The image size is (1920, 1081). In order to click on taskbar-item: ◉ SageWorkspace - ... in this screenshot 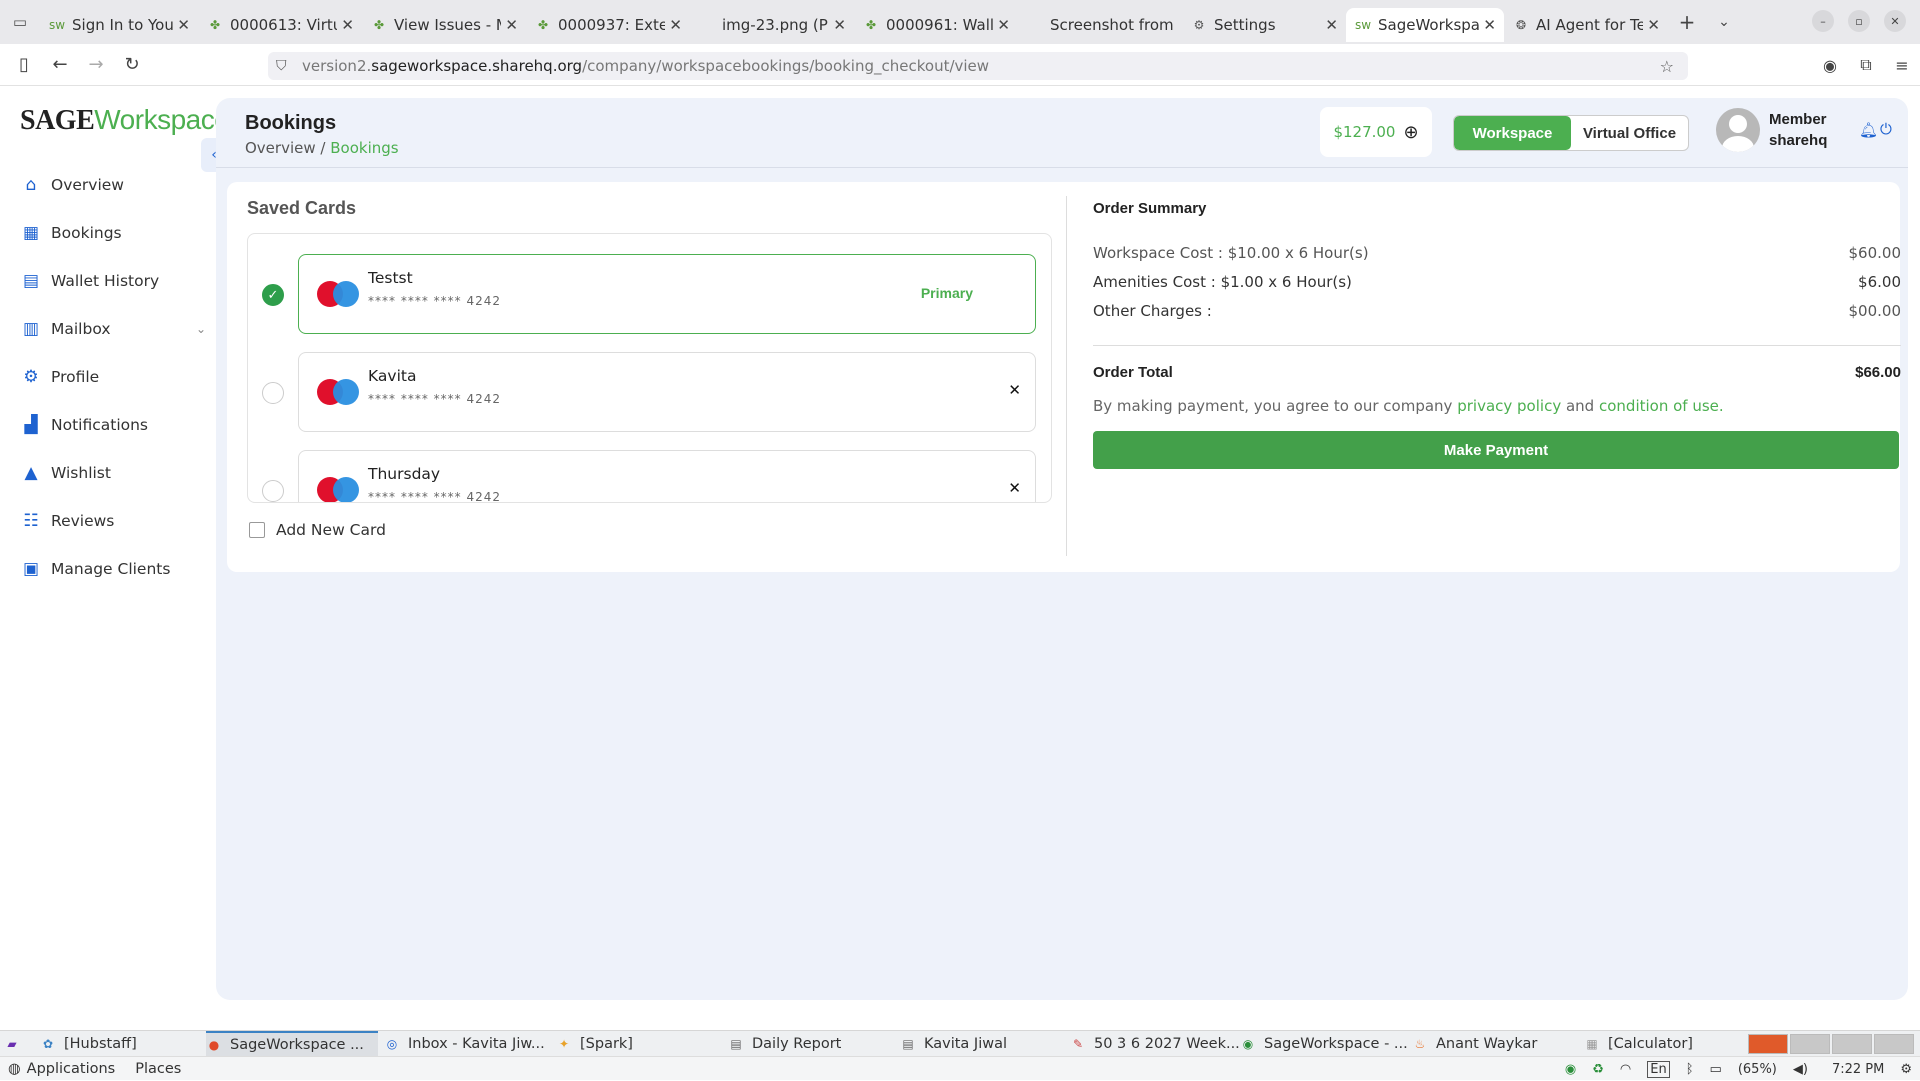, I will do `click(1325, 1044)`.